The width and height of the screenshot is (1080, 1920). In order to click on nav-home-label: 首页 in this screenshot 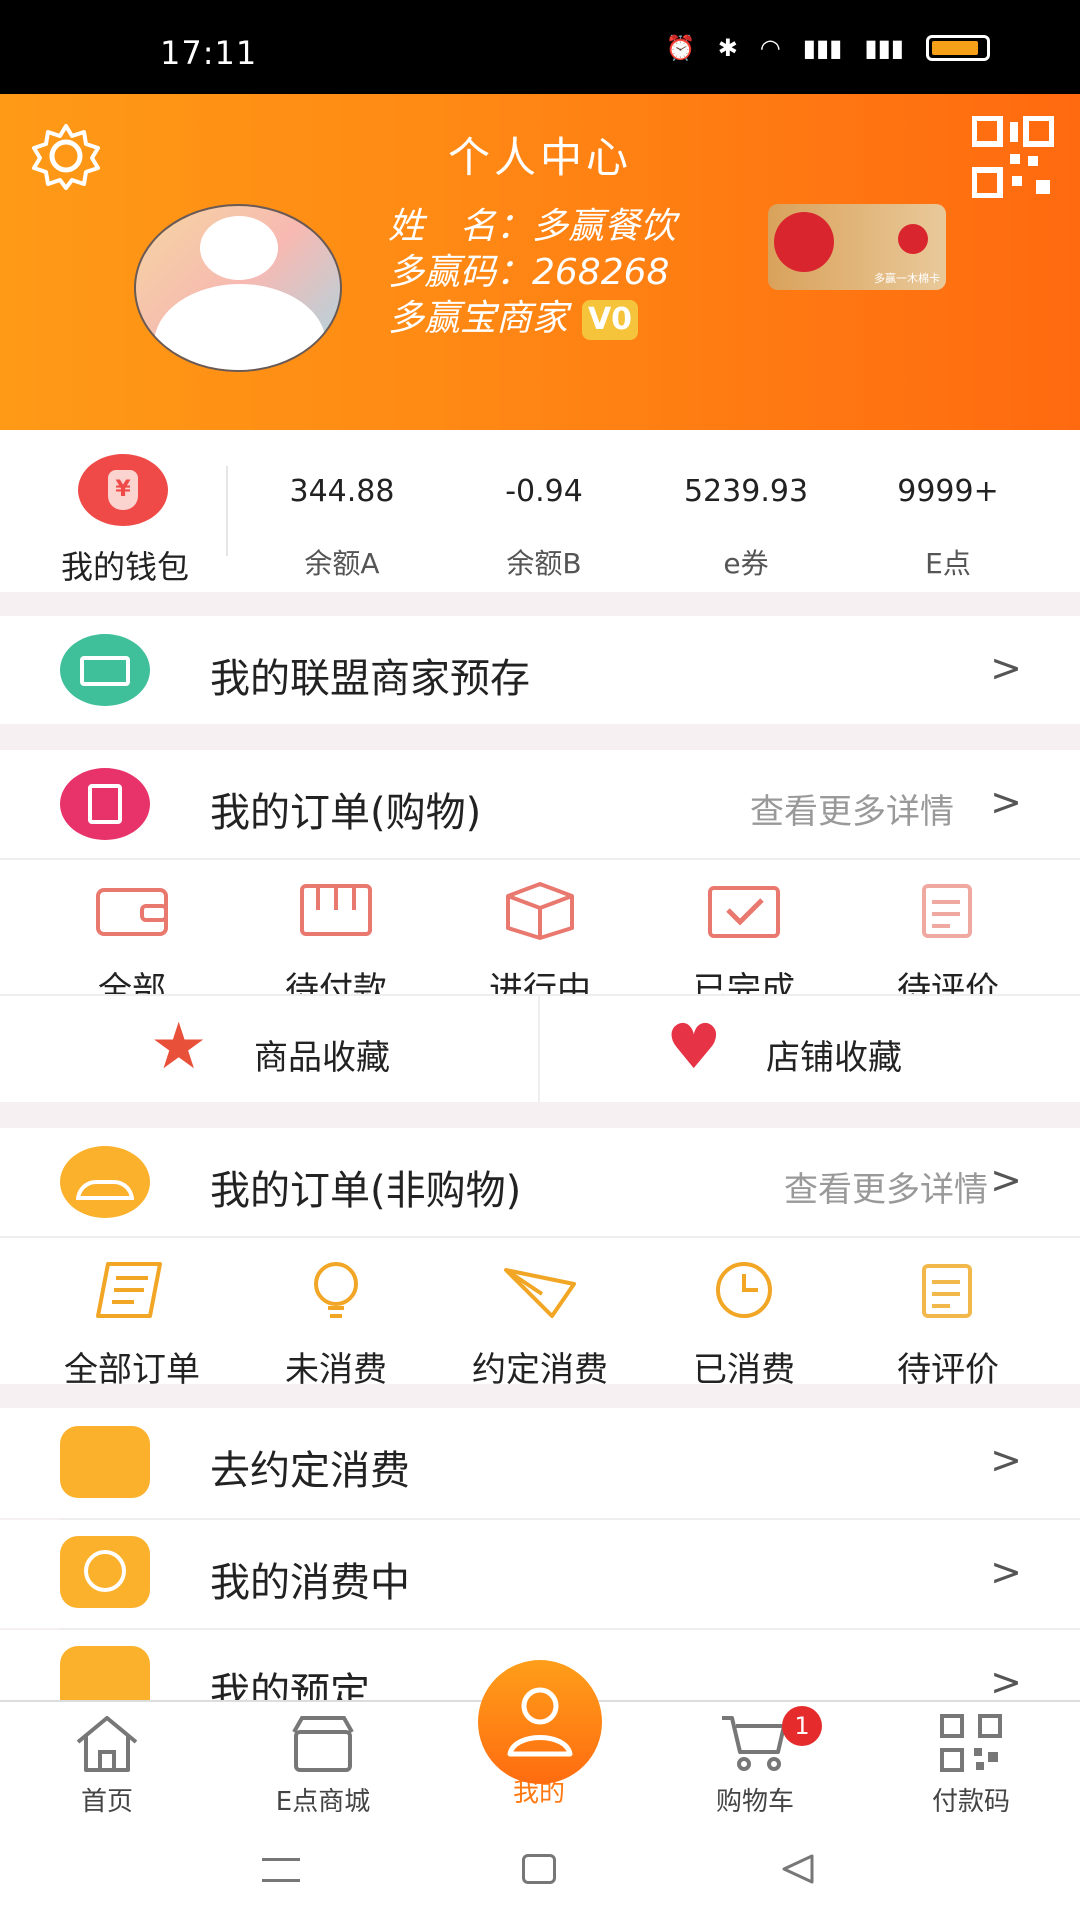, I will do `click(106, 1802)`.